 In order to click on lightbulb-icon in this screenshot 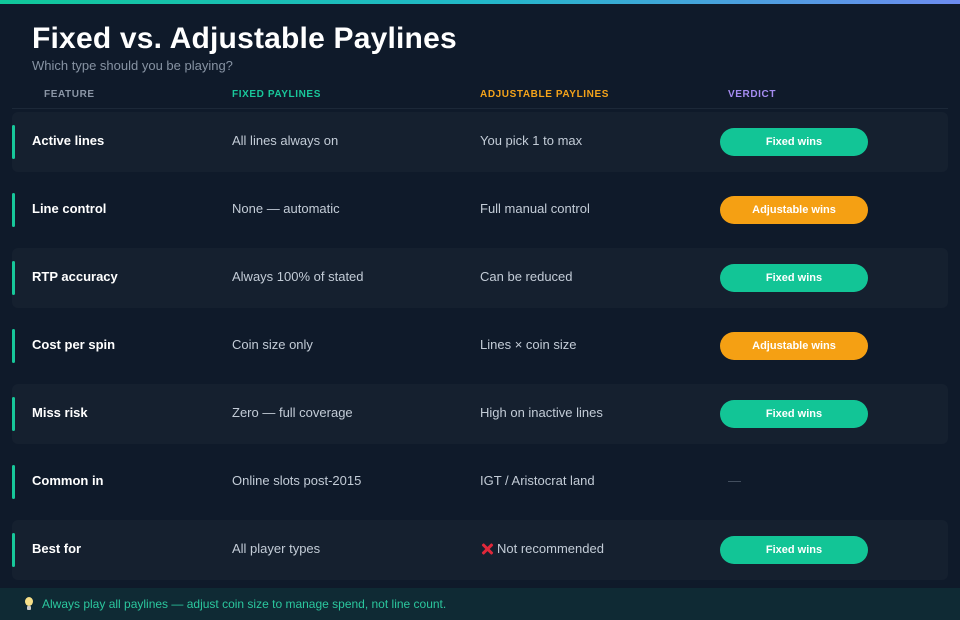, I will do `click(29, 604)`.